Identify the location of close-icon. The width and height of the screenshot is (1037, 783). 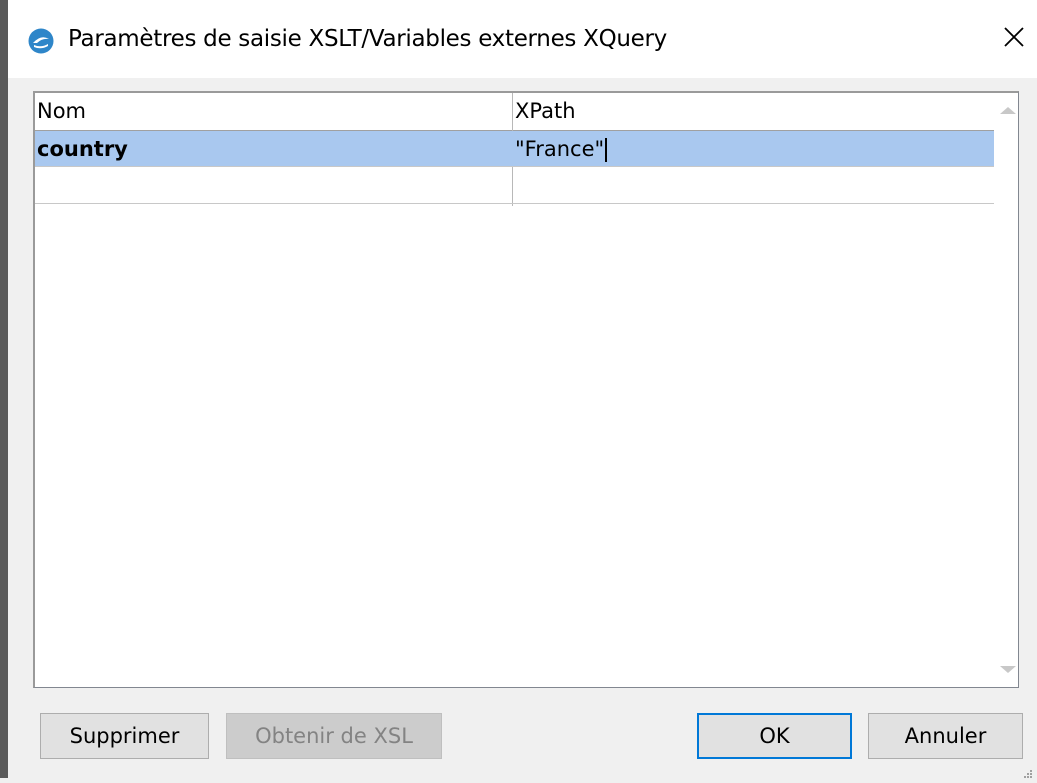
(1014, 37).